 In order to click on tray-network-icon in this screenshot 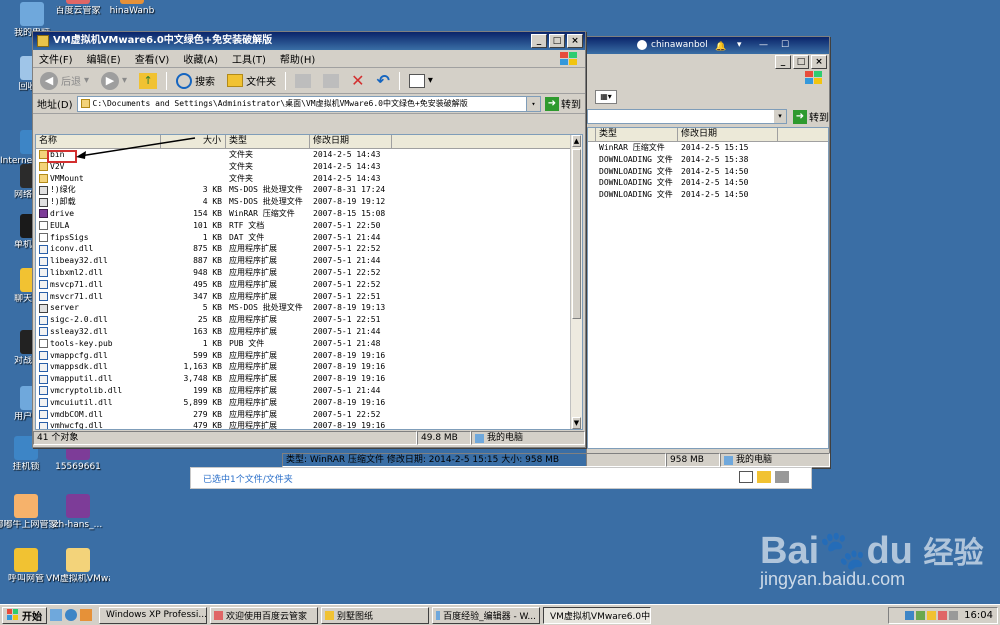, I will do `click(910, 615)`.